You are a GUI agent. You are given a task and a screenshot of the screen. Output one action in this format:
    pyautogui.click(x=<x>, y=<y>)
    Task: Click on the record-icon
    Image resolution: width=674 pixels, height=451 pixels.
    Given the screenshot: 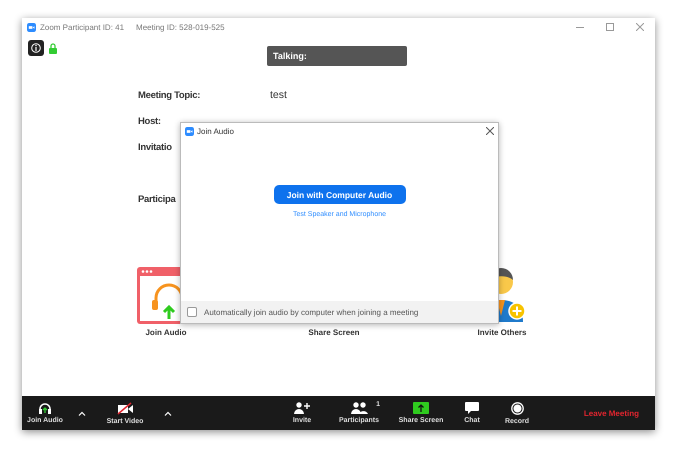 What is the action you would take?
    pyautogui.click(x=517, y=408)
    